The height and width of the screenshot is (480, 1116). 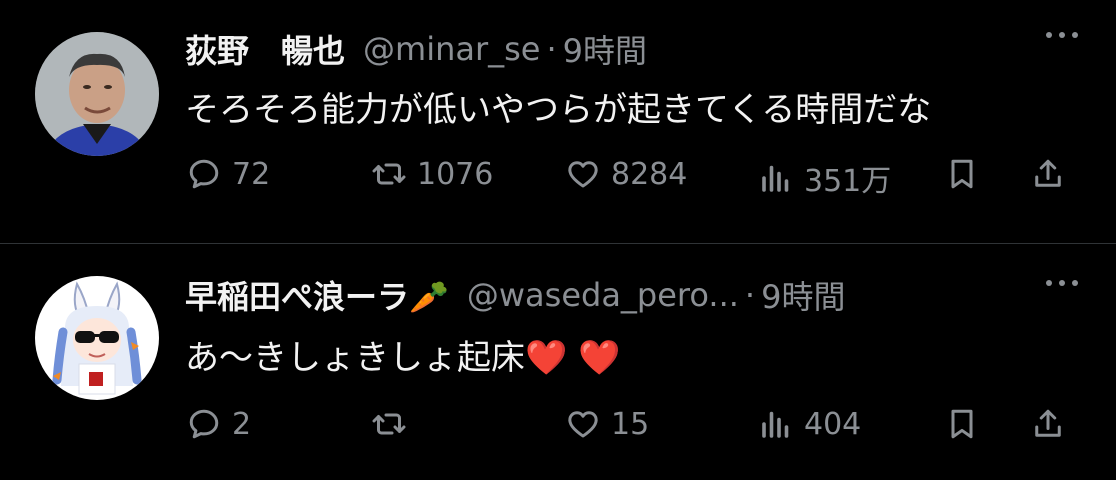 What do you see at coordinates (317, 295) in the screenshot?
I see `display-name: 早稲田ぺ浪ーラ🥕` at bounding box center [317, 295].